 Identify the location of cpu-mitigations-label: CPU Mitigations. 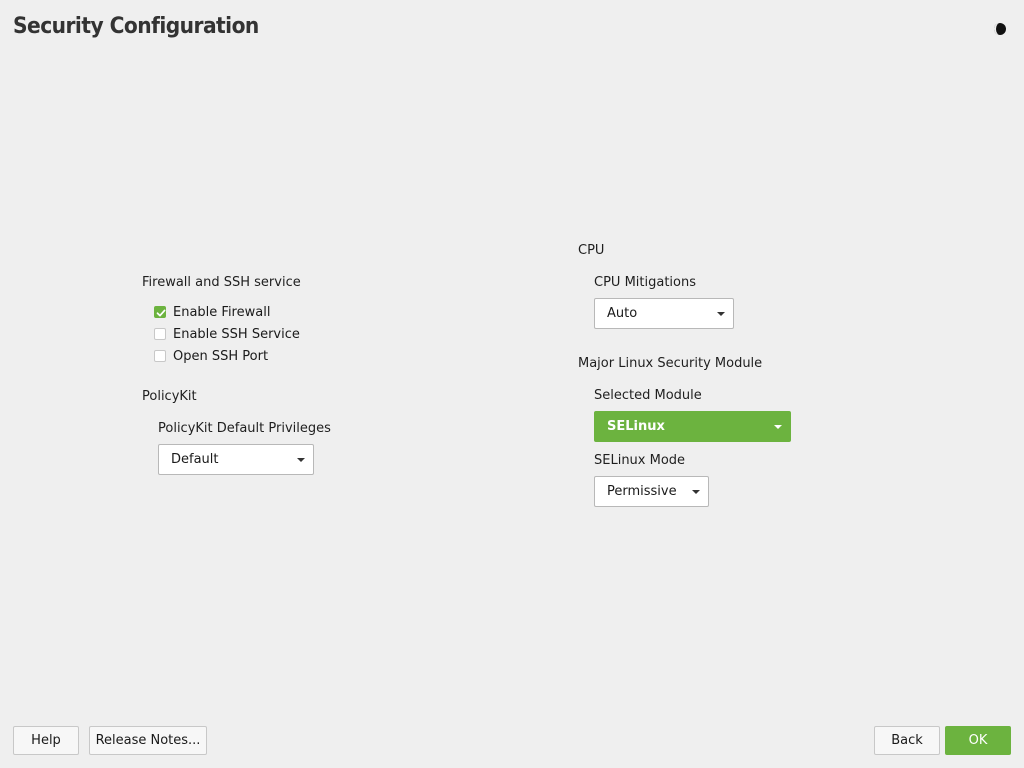
(645, 282).